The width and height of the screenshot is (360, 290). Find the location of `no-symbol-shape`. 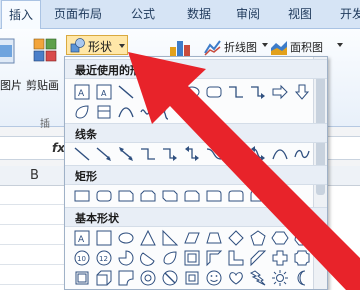

no-symbol-shape is located at coordinates (170, 278).